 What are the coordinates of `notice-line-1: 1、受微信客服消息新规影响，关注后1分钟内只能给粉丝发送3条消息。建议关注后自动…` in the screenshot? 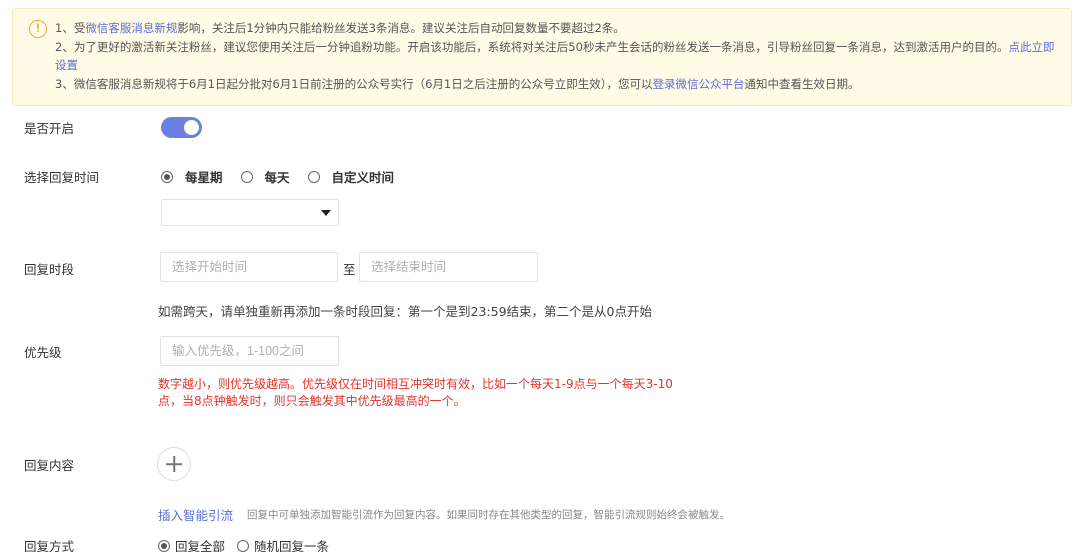 It's located at (340, 28).